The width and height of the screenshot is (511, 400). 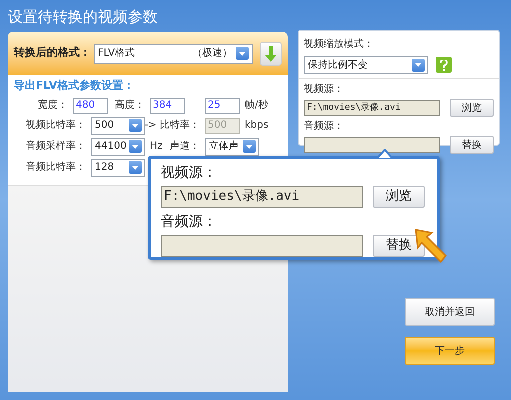 What do you see at coordinates (118, 125) in the screenshot?
I see `dropdown: 500` at bounding box center [118, 125].